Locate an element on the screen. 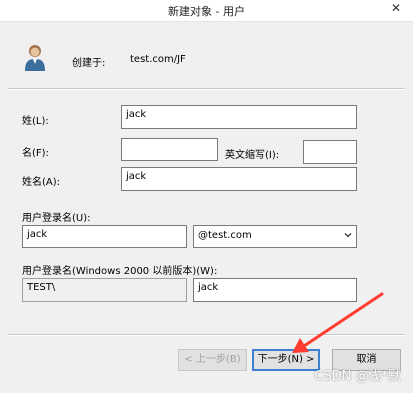 This screenshot has height=393, width=413. last-name-input: jack is located at coordinates (239, 117).